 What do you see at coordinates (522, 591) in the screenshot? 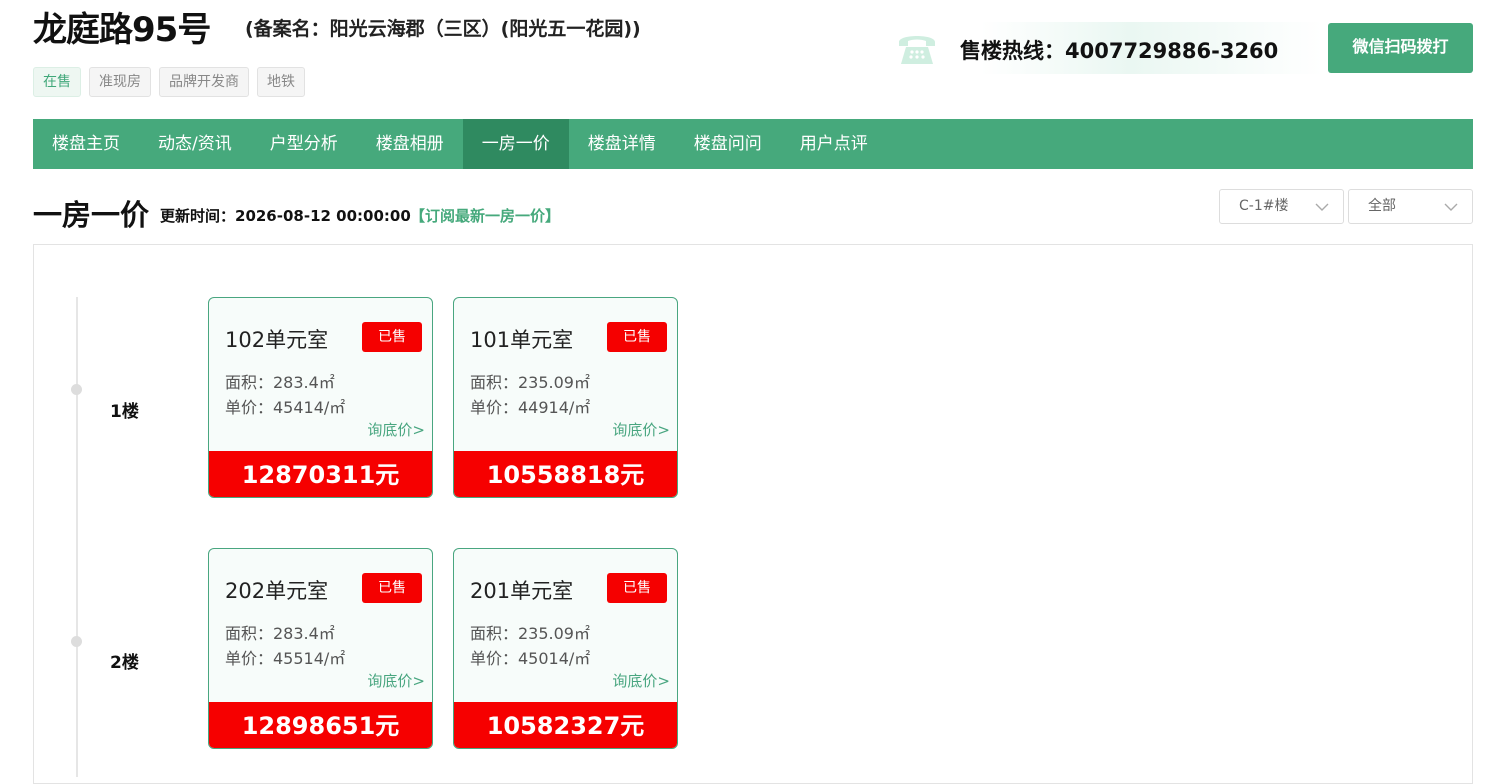
I see `unit-name: 201单元室` at bounding box center [522, 591].